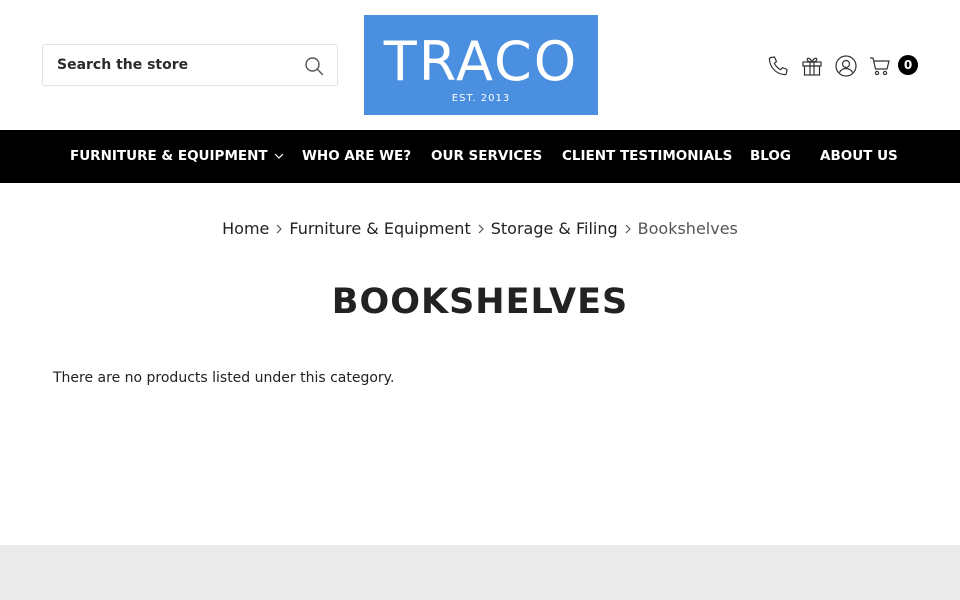 This screenshot has height=600, width=960. I want to click on nav-item-about-us: ABOUT US, so click(859, 156).